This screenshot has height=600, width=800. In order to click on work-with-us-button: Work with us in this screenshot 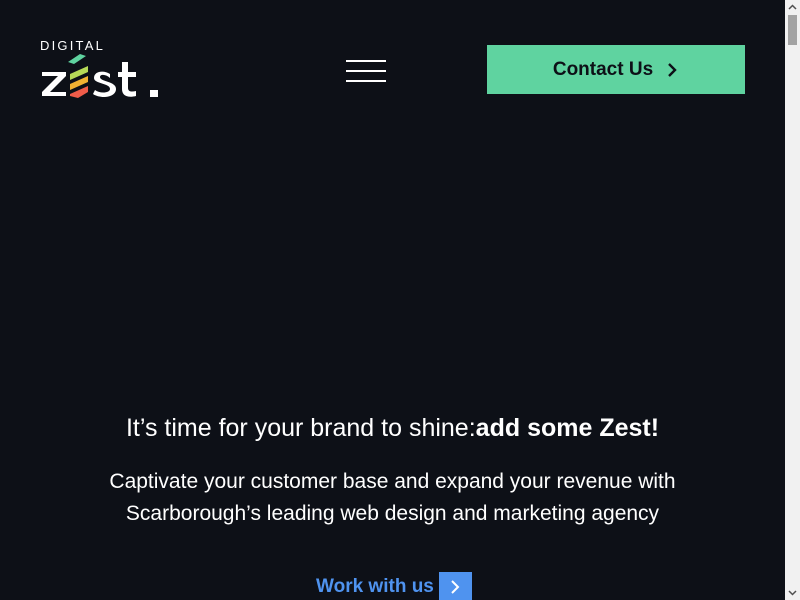, I will do `click(394, 586)`.